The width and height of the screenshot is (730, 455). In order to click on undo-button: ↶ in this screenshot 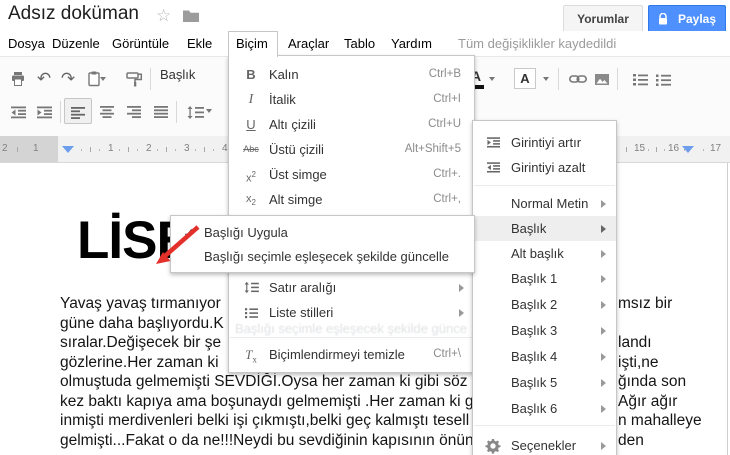, I will do `click(44, 79)`.